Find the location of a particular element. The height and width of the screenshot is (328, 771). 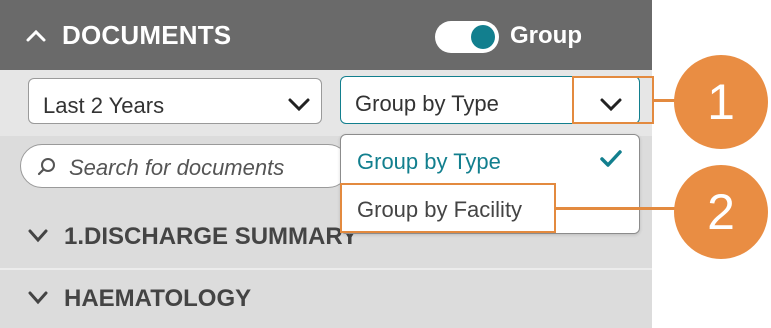

option-label: Group by Type is located at coordinates (429, 161).